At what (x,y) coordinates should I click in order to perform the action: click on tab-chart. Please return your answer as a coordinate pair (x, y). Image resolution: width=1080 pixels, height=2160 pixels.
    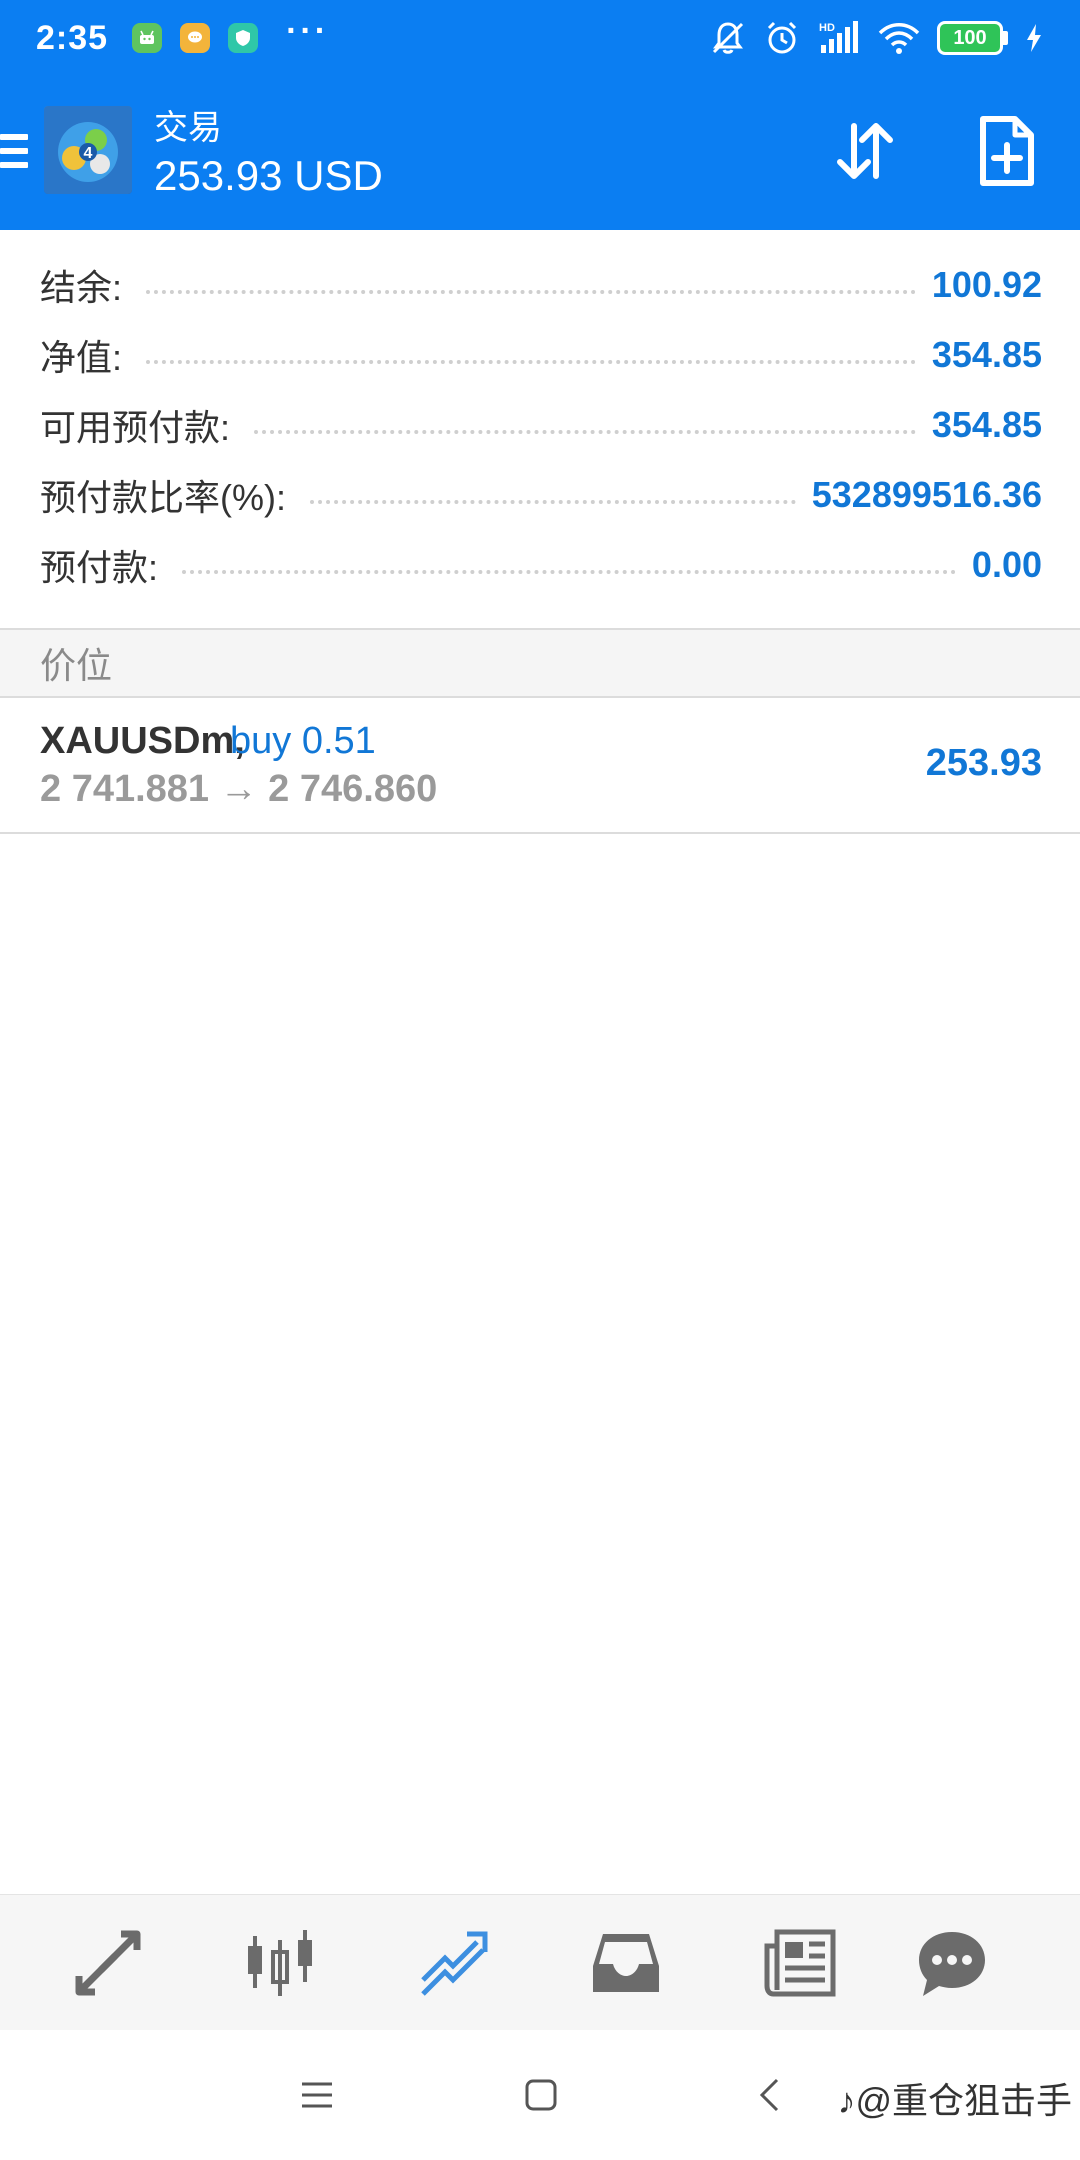
    Looking at the image, I should click on (280, 1963).